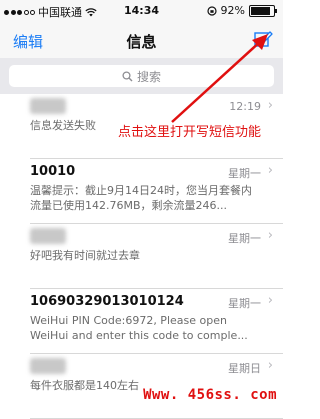 The image size is (320, 419). Describe the element at coordinates (148, 76) in the screenshot. I see `search-placeholder: 搜索` at that location.